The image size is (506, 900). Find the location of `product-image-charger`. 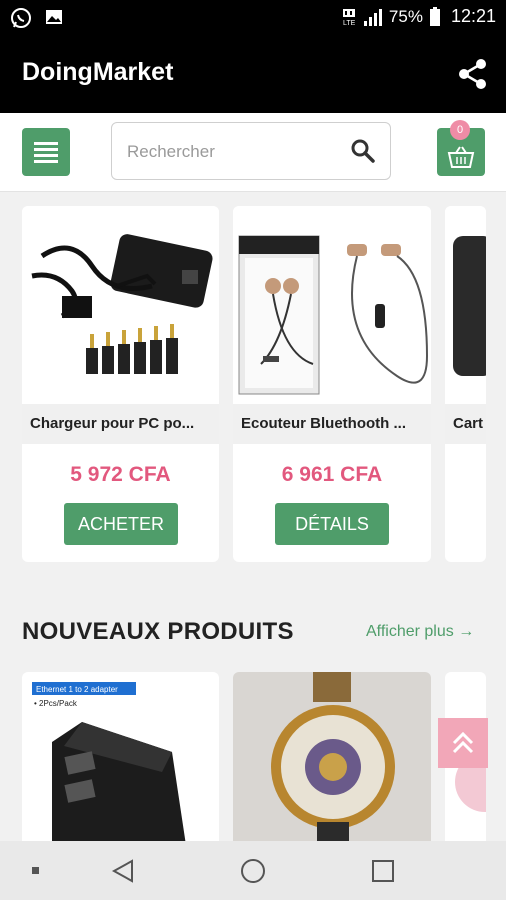

product-image-charger is located at coordinates (120, 305).